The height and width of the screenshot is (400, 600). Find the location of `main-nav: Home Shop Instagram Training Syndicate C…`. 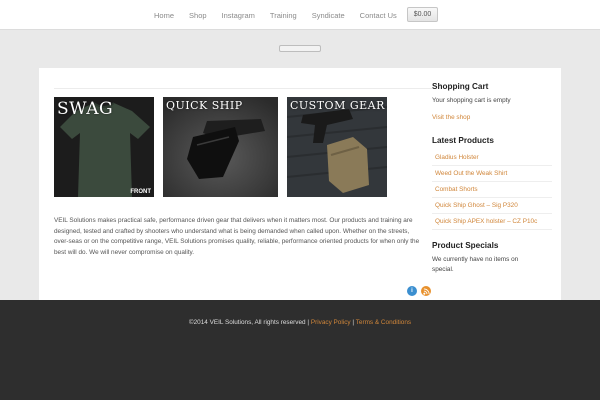

main-nav: Home Shop Instagram Training Syndicate C… is located at coordinates (283, 15).